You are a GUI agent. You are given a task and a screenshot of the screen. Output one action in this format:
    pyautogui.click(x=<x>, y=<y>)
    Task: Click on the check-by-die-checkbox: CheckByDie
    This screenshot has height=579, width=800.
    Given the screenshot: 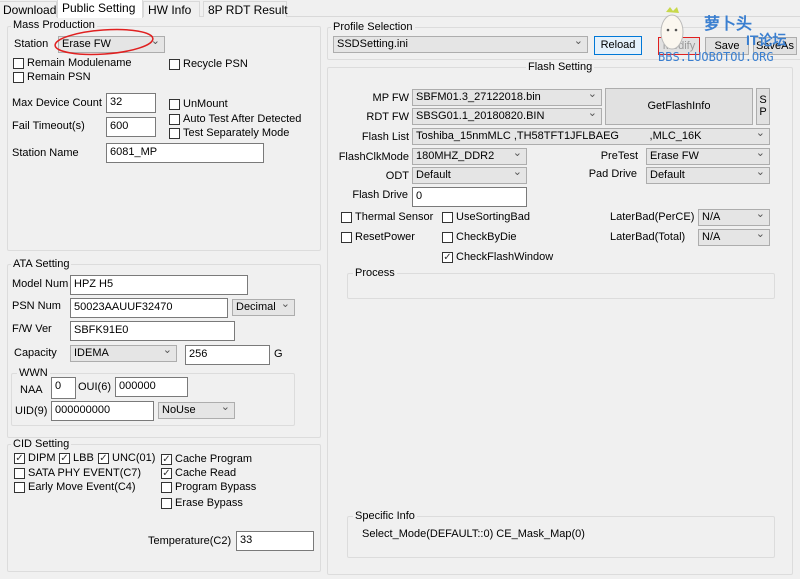 What is the action you would take?
    pyautogui.click(x=479, y=237)
    